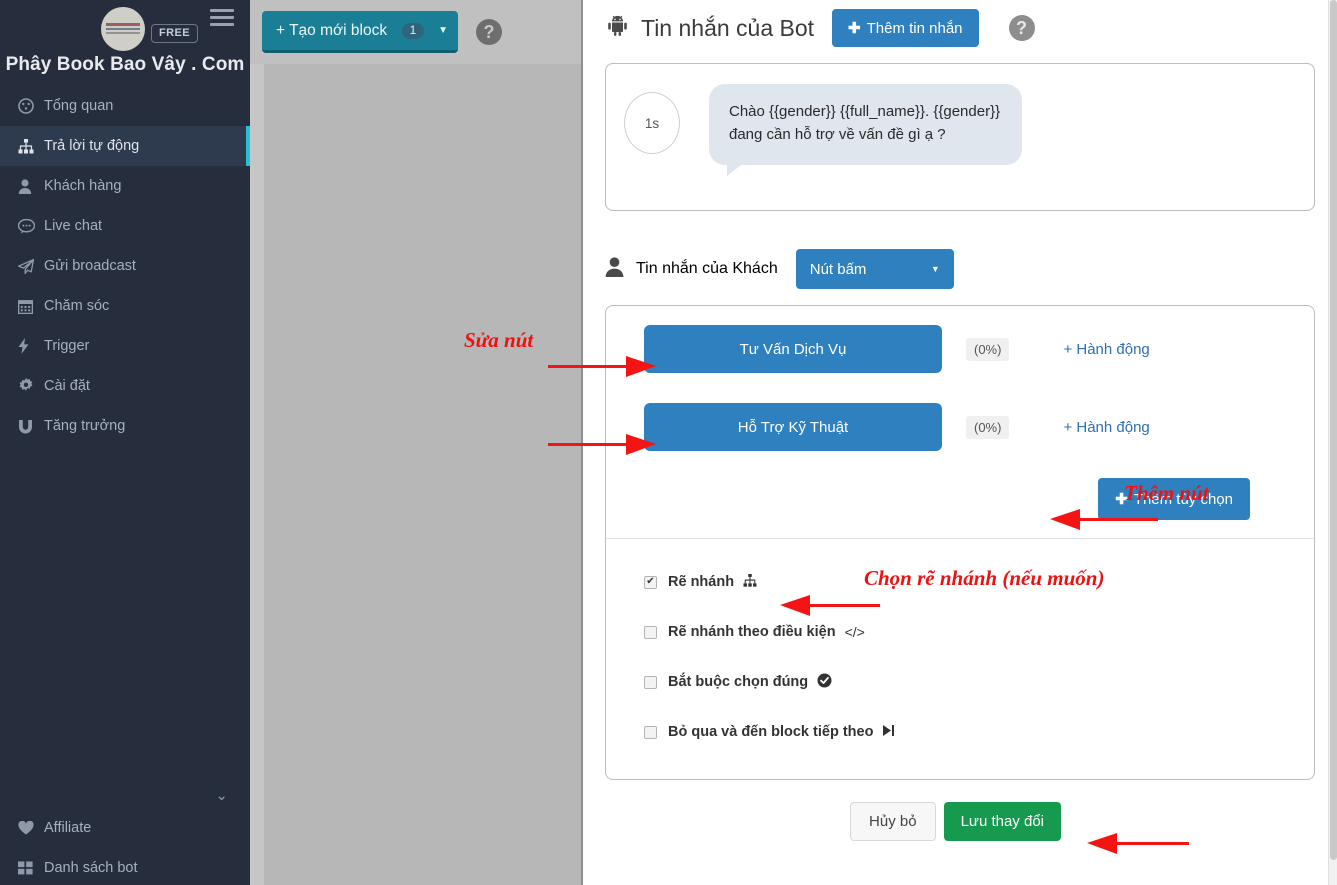  I want to click on sidebar-bottom: ⌄ Affiliate Danh sách bot ? Hỗ trợ, so click(125, 830).